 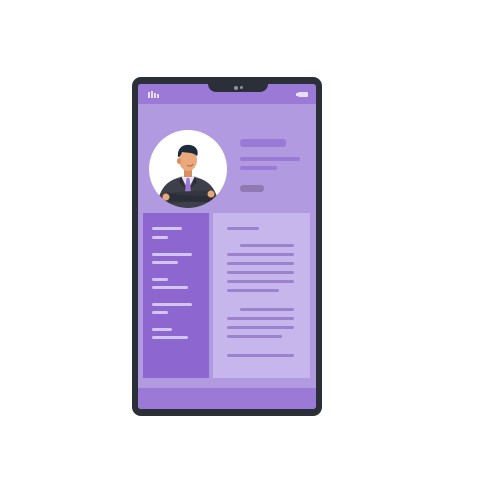 I want to click on profile-content, so click(x=261, y=295).